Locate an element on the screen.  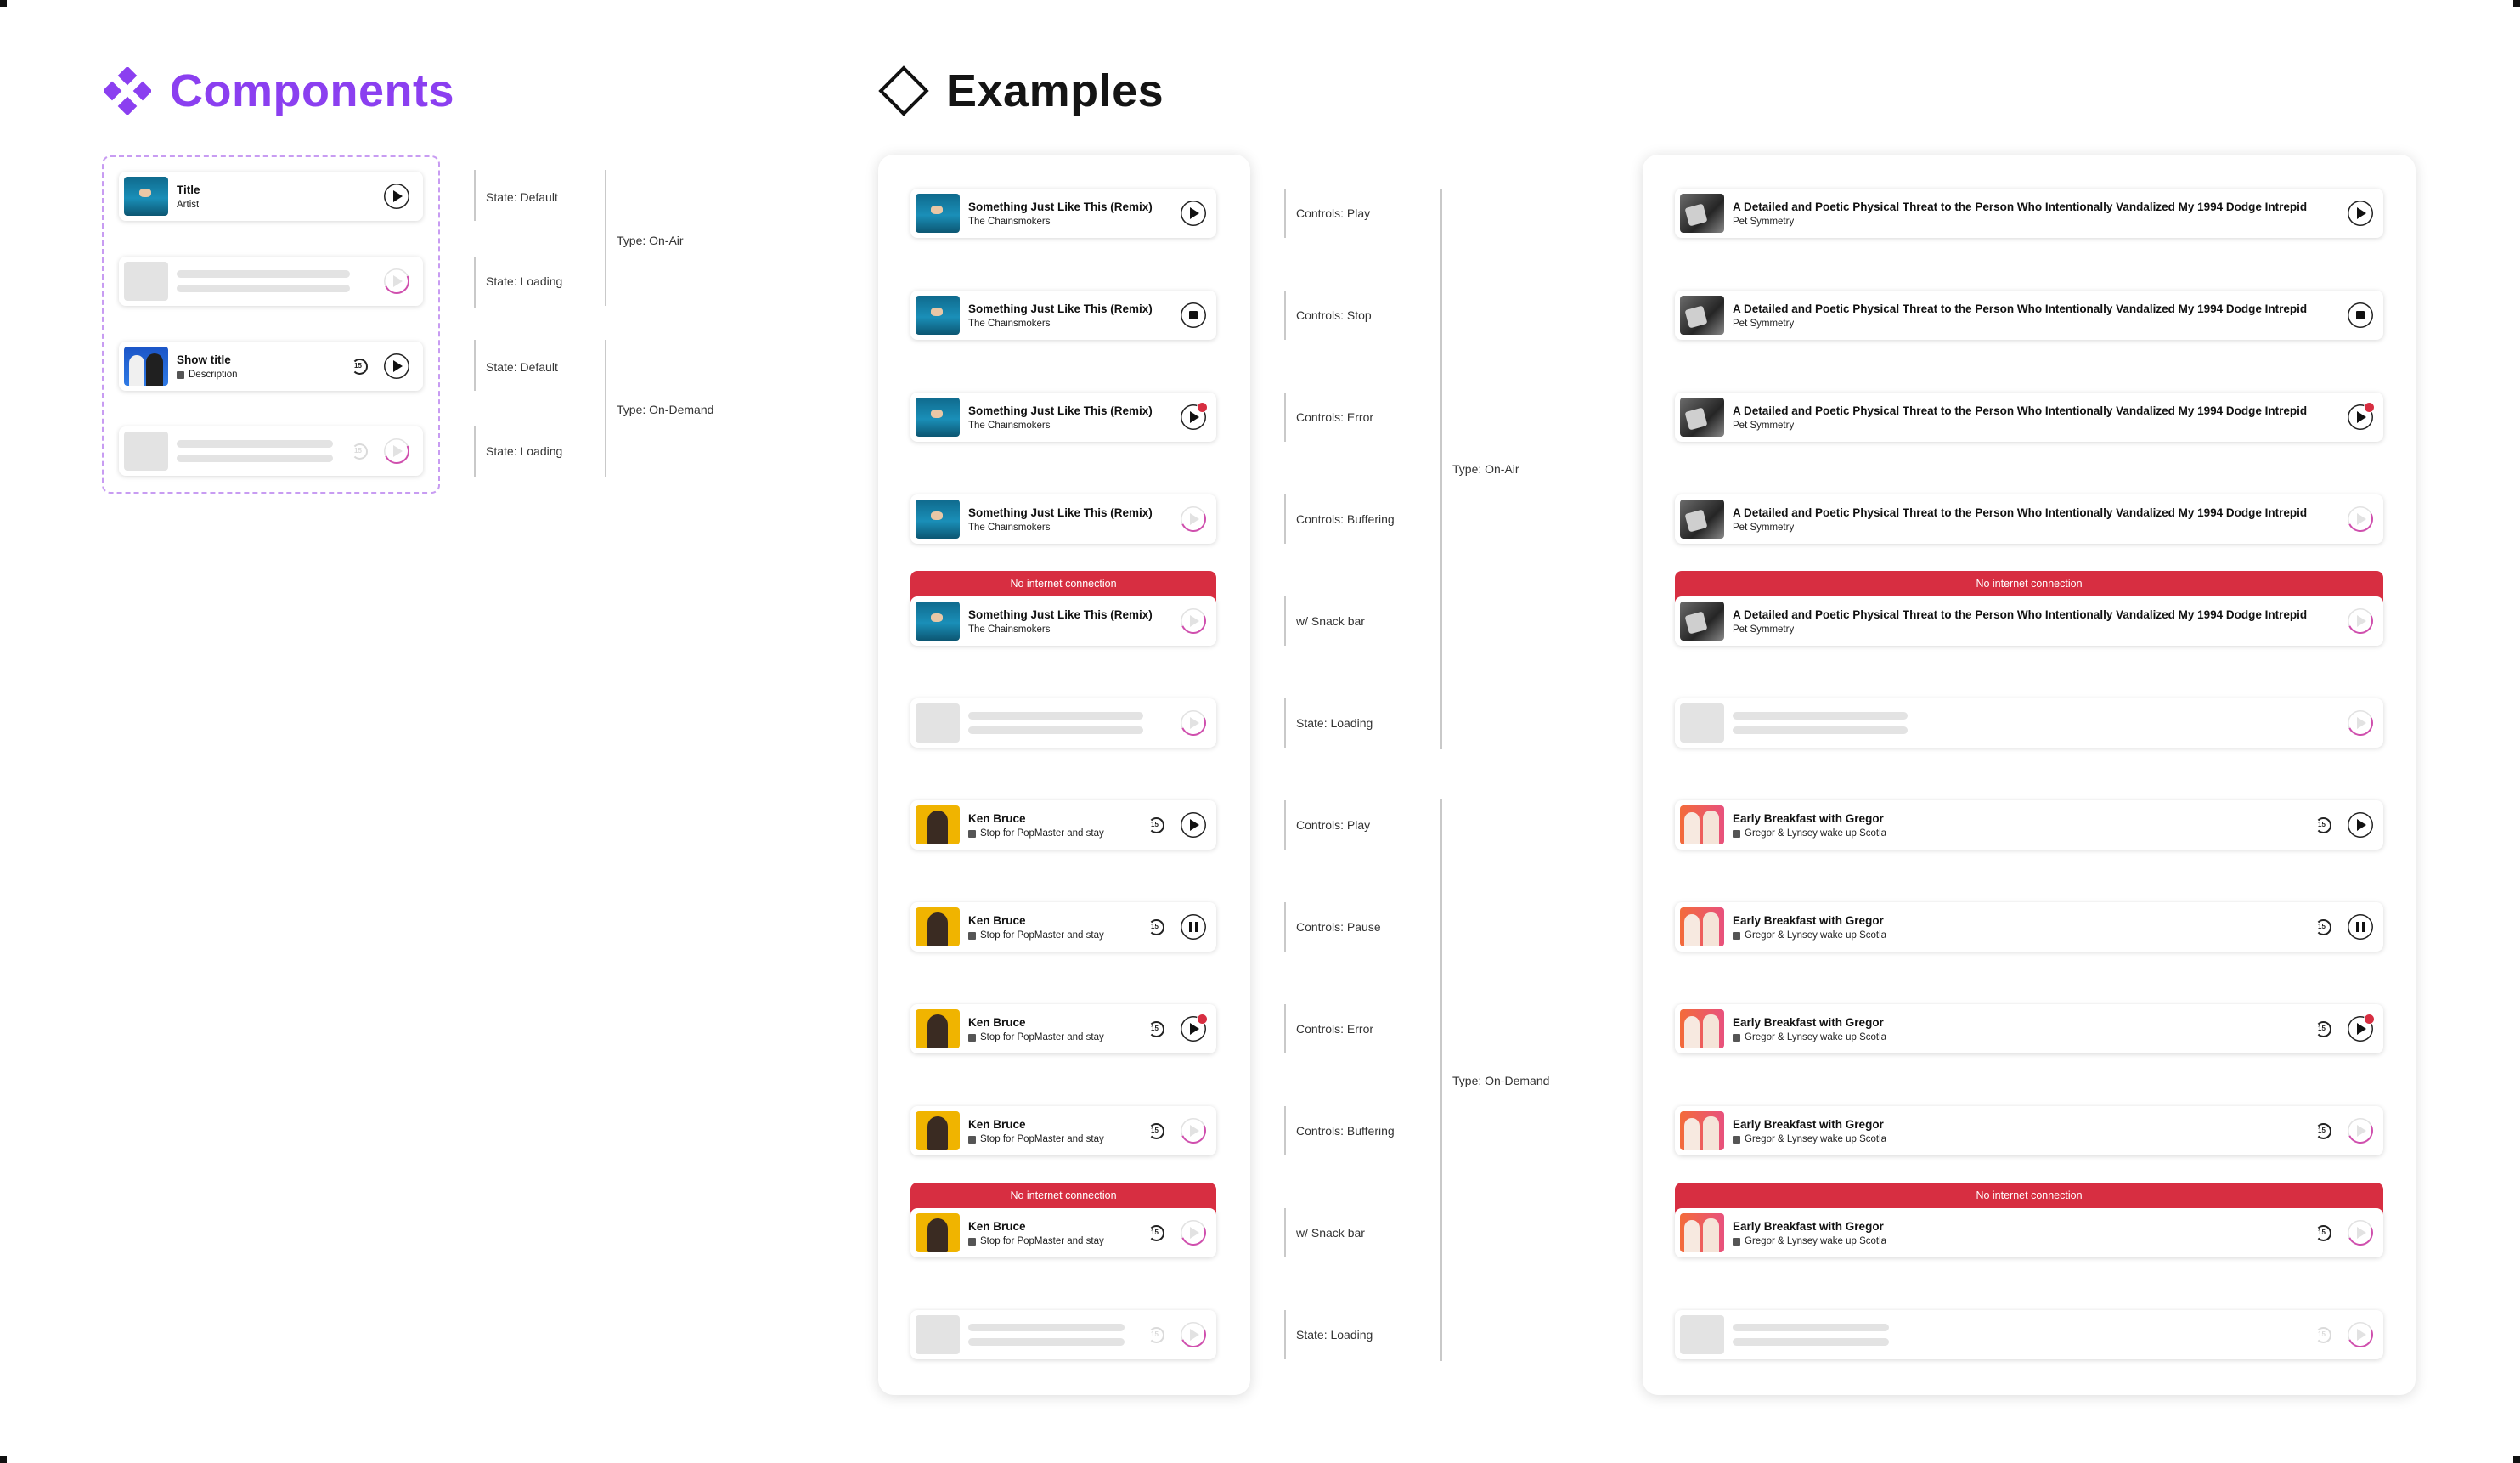
examples-heading: Examples is located at coordinates (1021, 91).